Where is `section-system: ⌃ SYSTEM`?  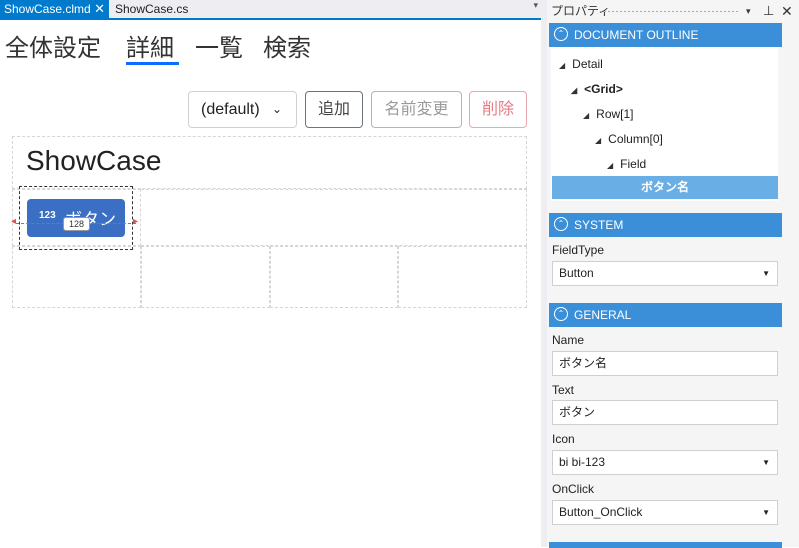 section-system: ⌃ SYSTEM is located at coordinates (665, 225).